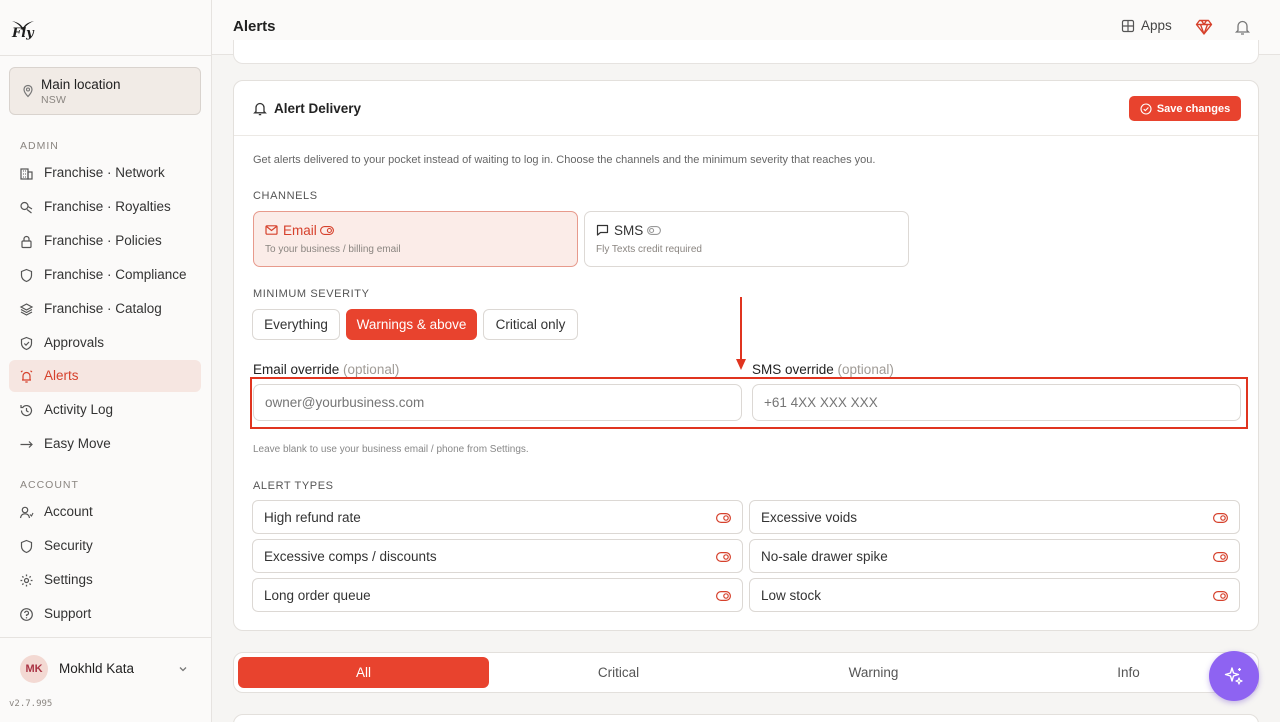  What do you see at coordinates (415, 239) in the screenshot?
I see `channel-email-card: Email To your business / billing email` at bounding box center [415, 239].